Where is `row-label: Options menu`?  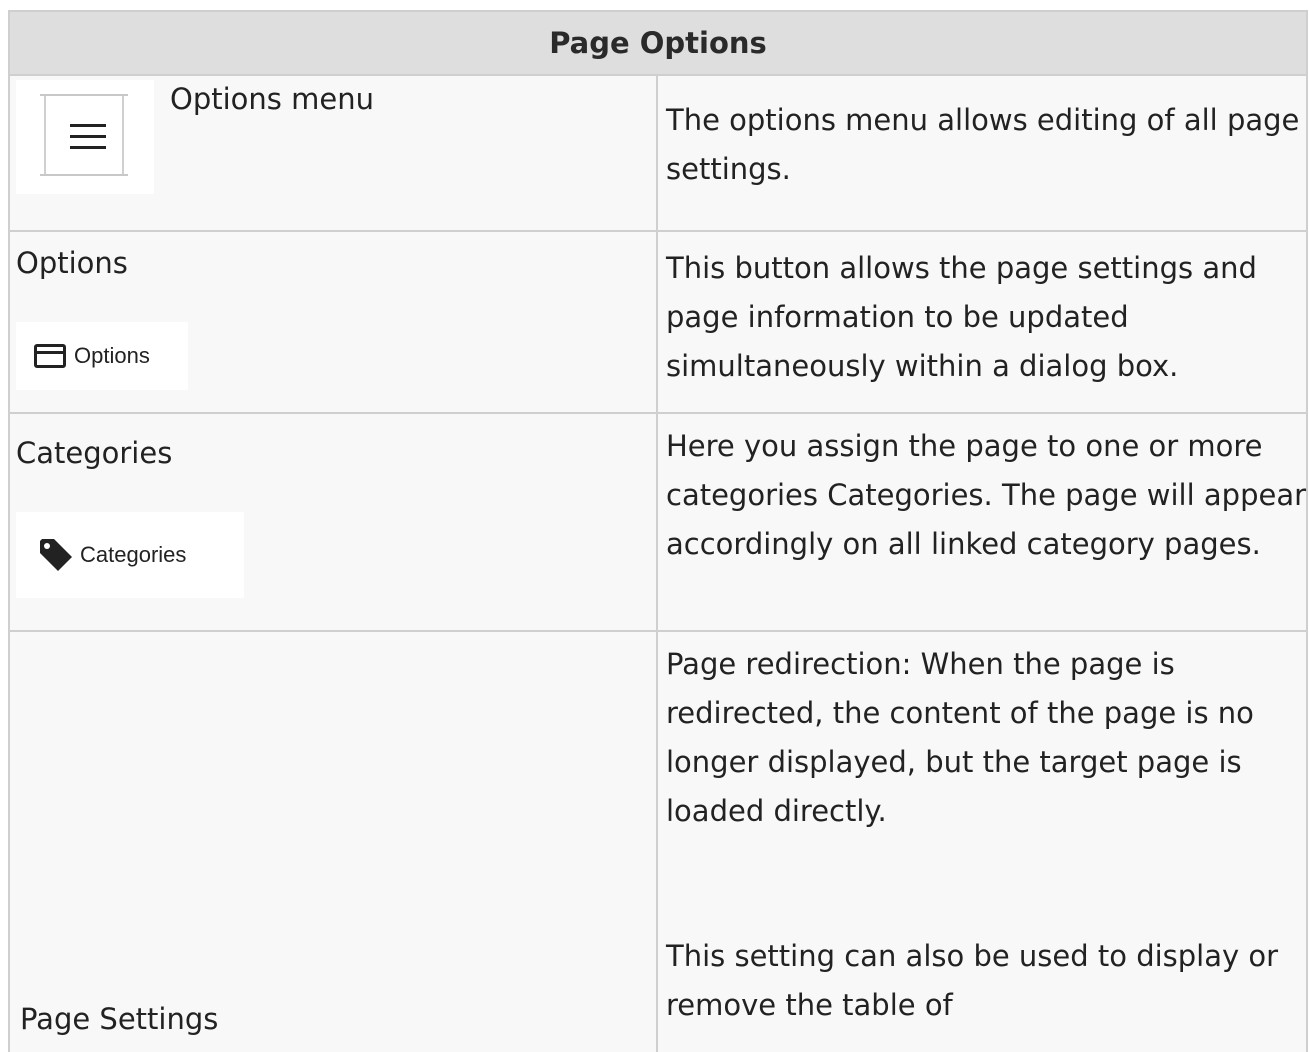
row-label: Options menu is located at coordinates (272, 99).